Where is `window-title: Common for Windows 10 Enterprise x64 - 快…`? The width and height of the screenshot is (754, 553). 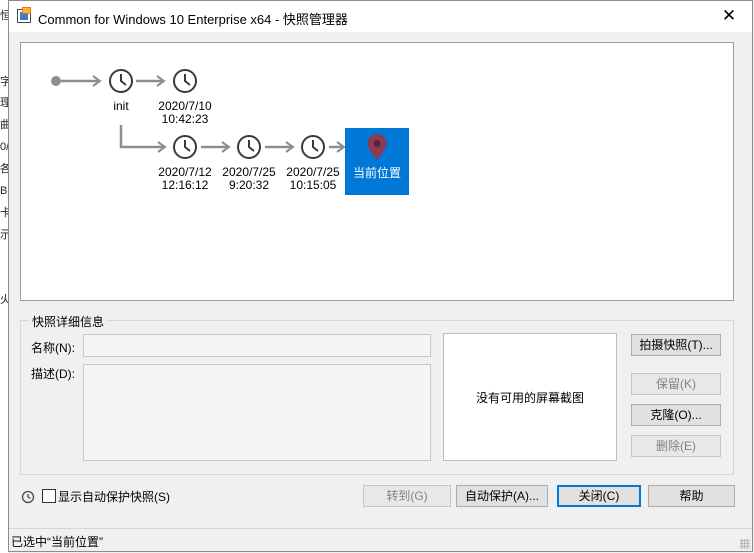
window-title: Common for Windows 10 Enterprise x64 - 快… is located at coordinates (193, 19).